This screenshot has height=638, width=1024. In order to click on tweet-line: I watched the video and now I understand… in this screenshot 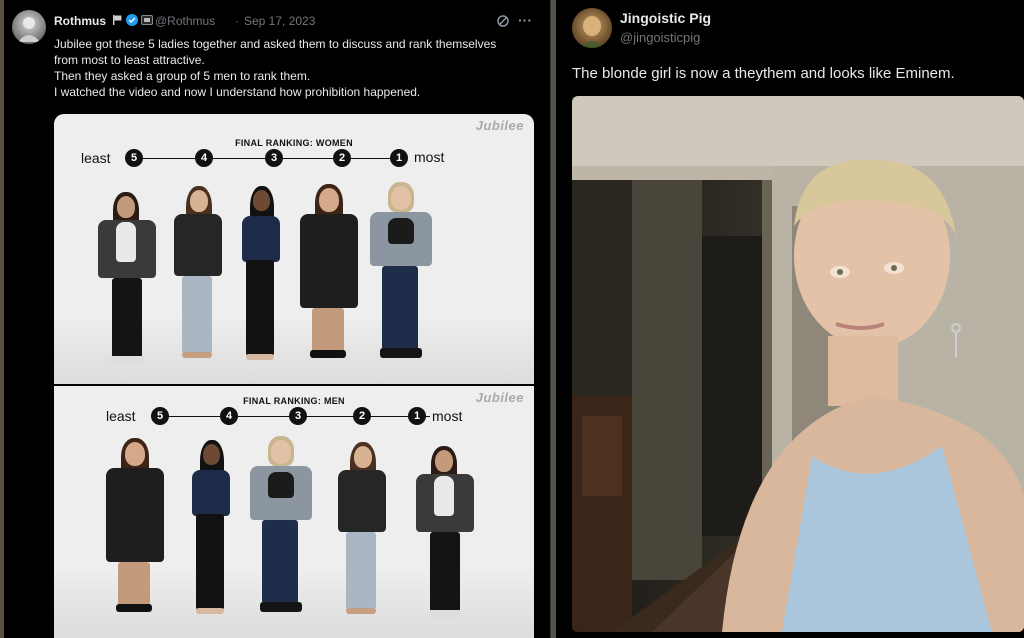, I will do `click(237, 92)`.